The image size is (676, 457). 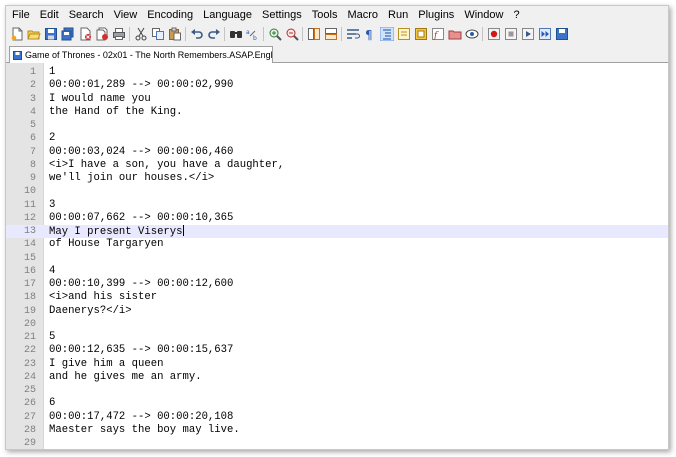 I want to click on saved-file-icon, so click(x=17, y=55).